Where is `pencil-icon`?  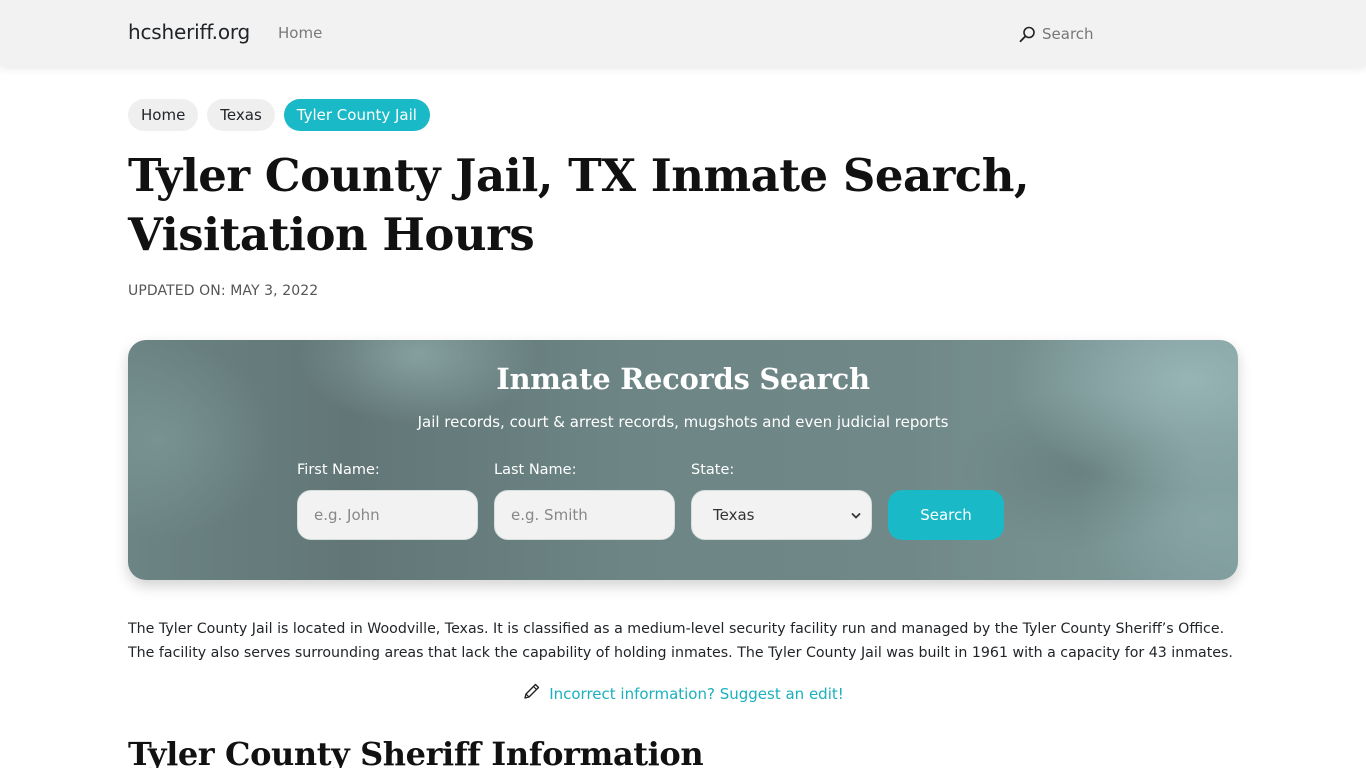 pencil-icon is located at coordinates (531, 693).